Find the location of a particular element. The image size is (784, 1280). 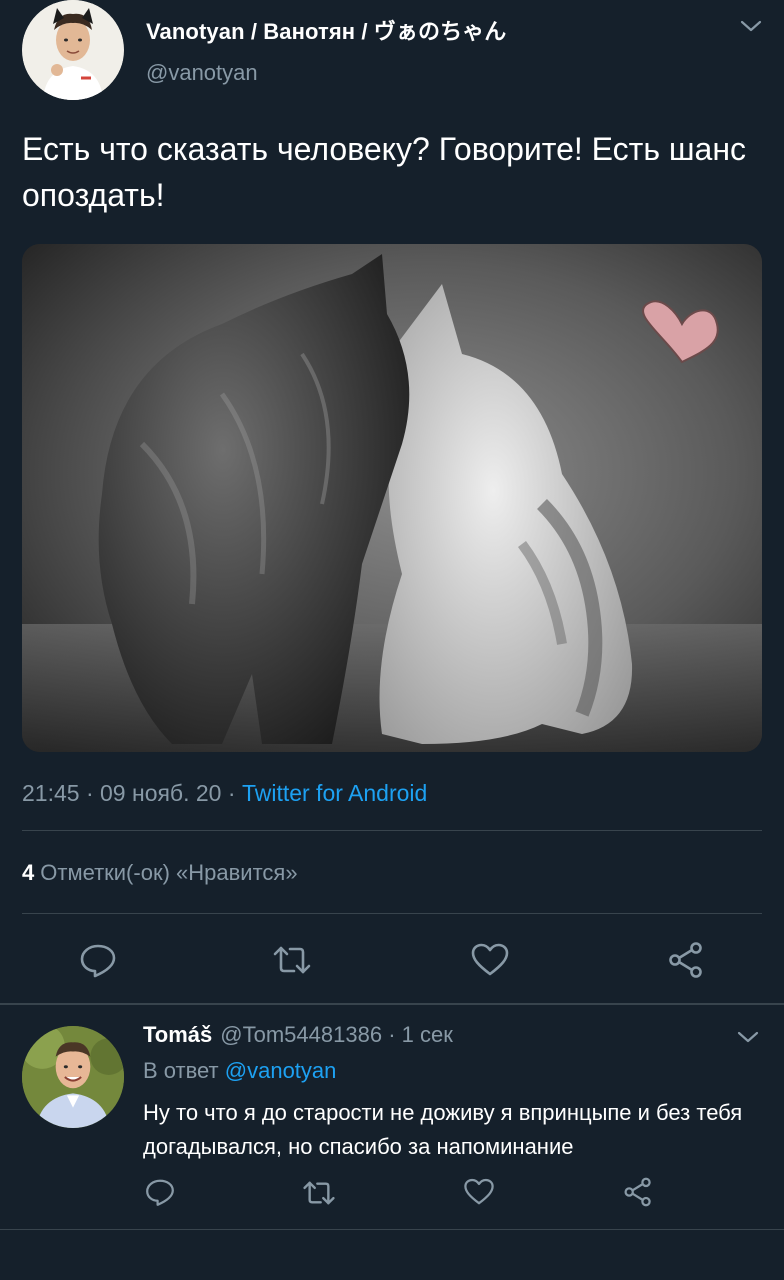

reply-reply-button is located at coordinates (160, 1192).